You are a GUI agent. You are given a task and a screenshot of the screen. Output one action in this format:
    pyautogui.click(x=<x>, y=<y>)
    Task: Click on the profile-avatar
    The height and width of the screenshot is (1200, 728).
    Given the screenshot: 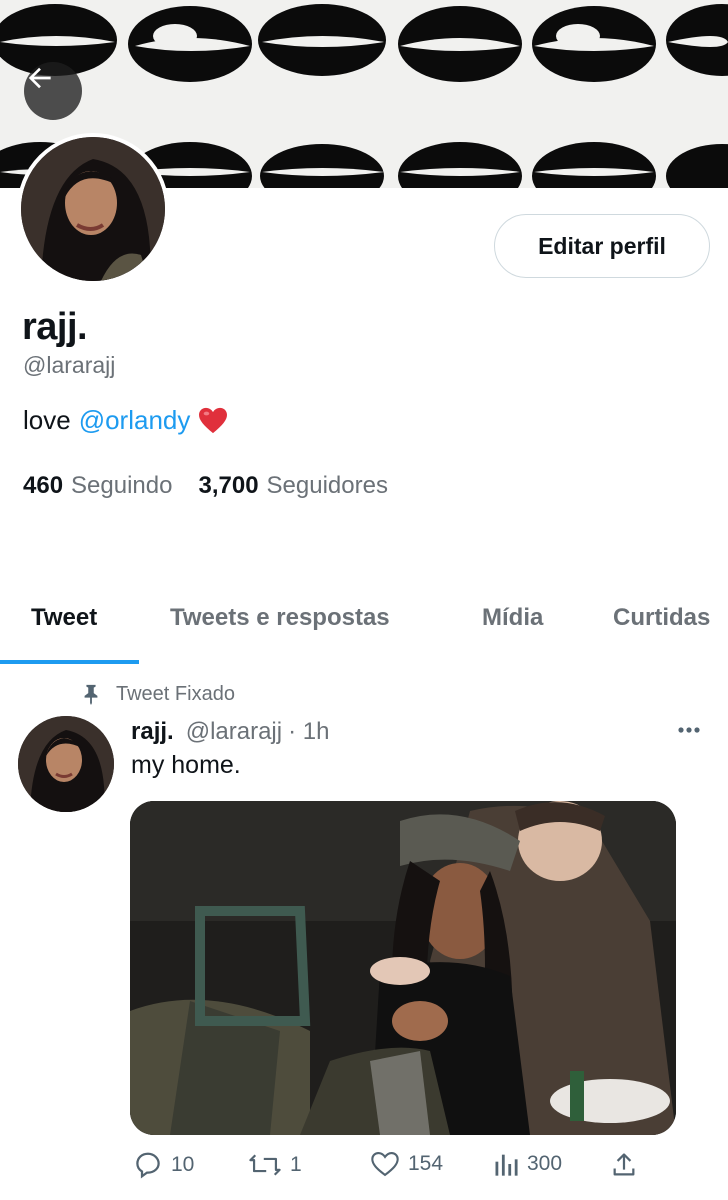 What is the action you would take?
    pyautogui.click(x=93, y=209)
    